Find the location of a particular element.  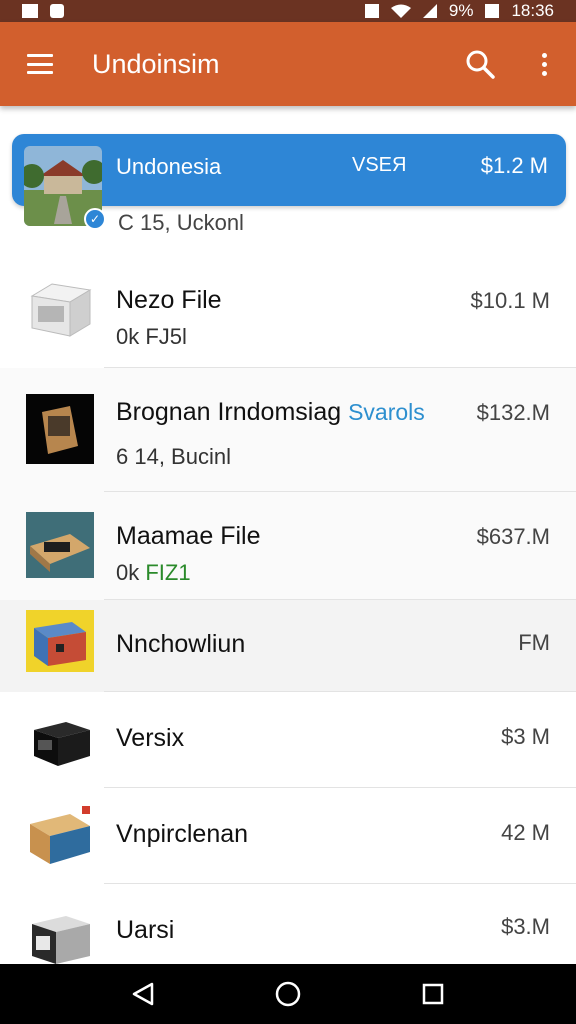

item-title: Brognan Irndomsiag Svarols is located at coordinates (270, 412).